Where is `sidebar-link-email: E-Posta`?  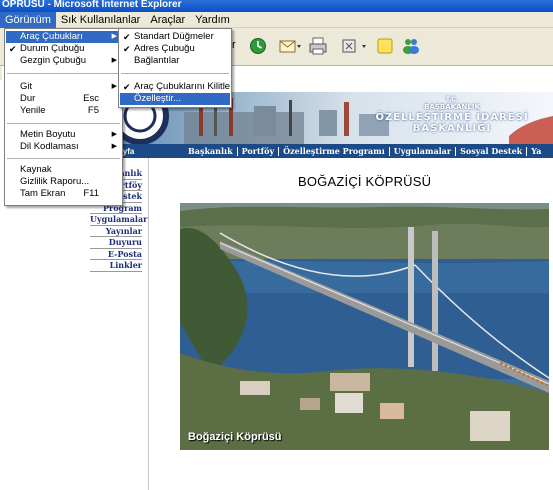
sidebar-link-email: E-Posta is located at coordinates (116, 254).